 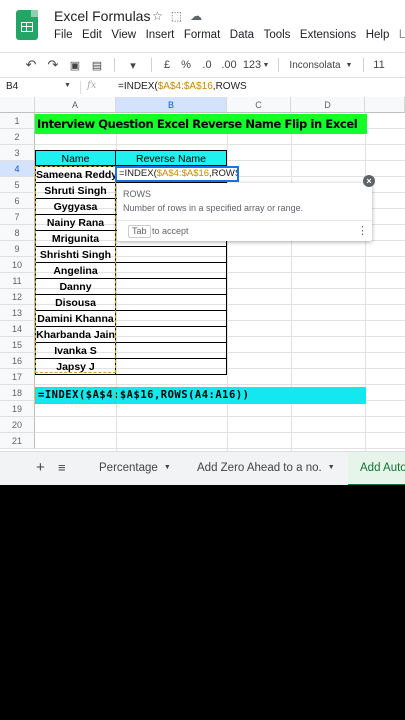 What do you see at coordinates (328, 105) in the screenshot?
I see `column-header-d: D` at bounding box center [328, 105].